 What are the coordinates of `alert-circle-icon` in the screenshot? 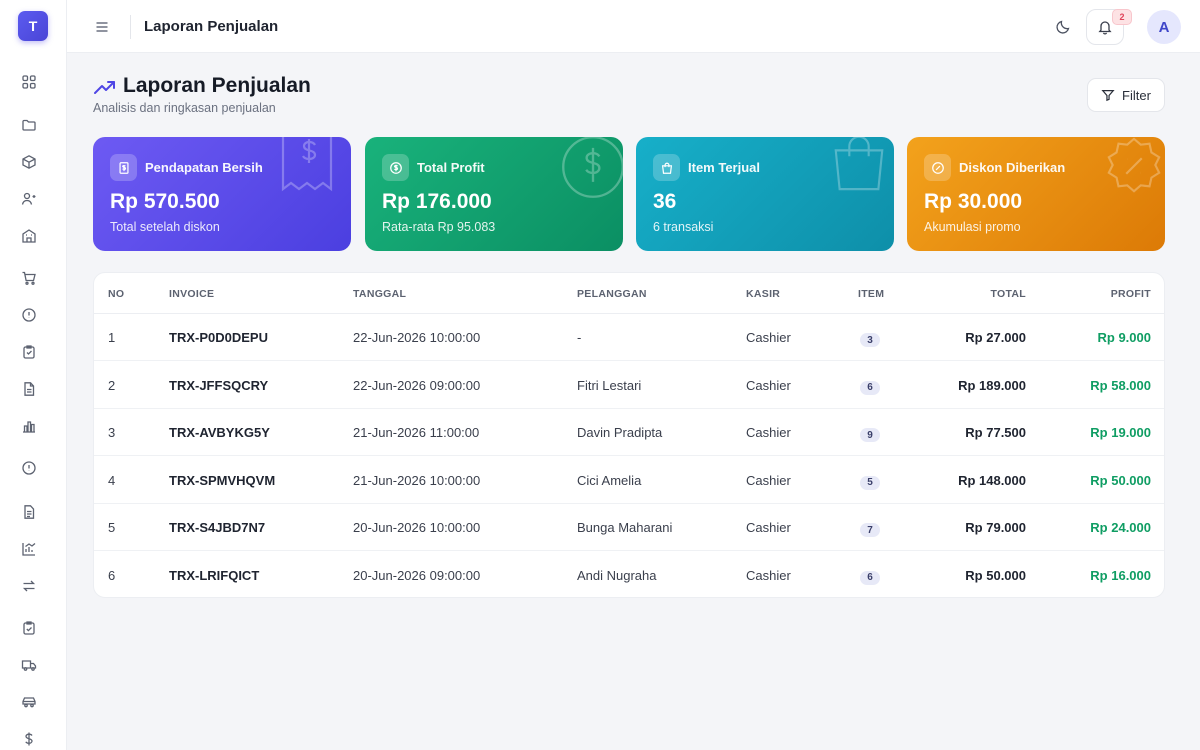 It's located at (29, 315).